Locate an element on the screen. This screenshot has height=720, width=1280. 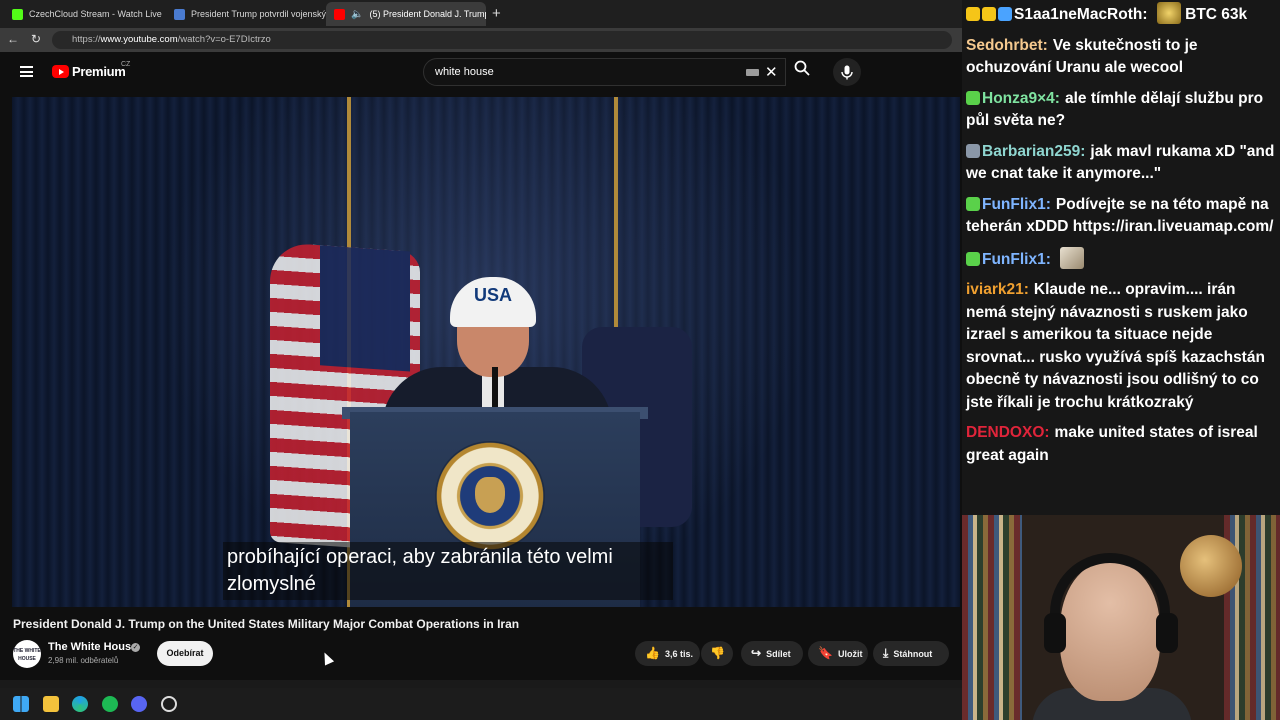
chat-username: Honza9×4: is located at coordinates (1021, 98).